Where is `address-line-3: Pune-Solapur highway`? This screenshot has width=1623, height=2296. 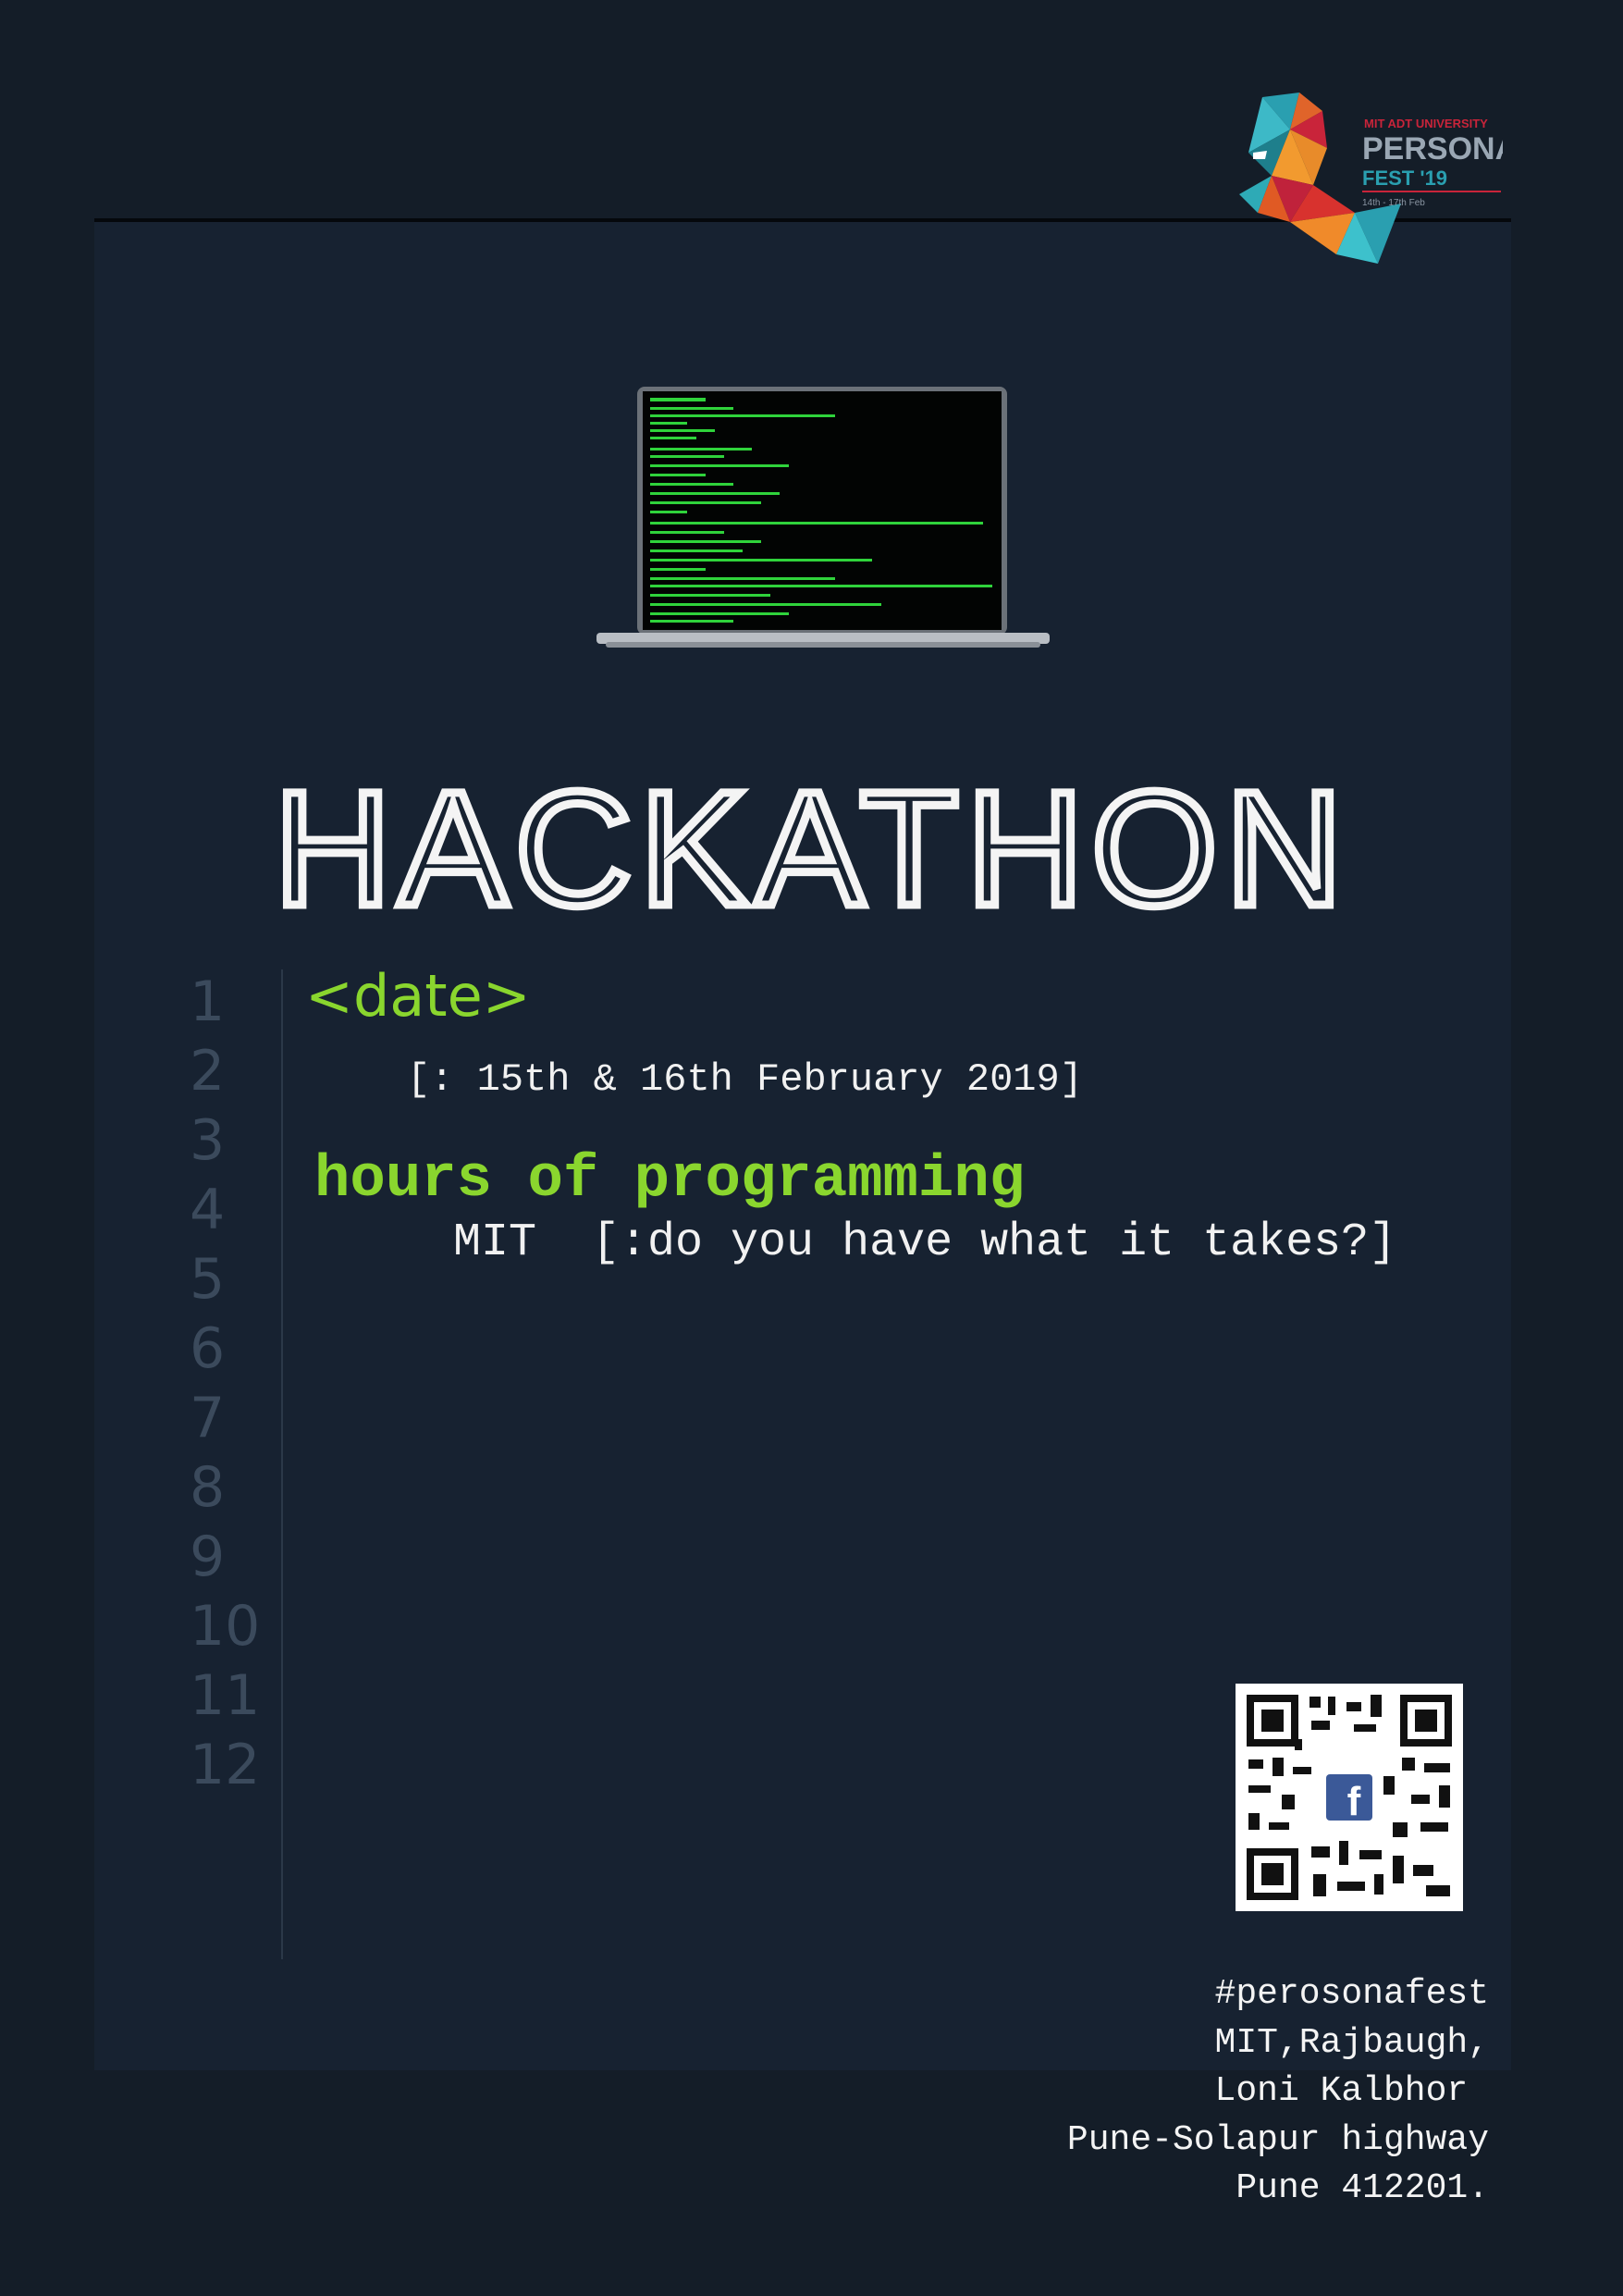
address-line-3: Pune-Solapur highway is located at coordinates (1277, 2139).